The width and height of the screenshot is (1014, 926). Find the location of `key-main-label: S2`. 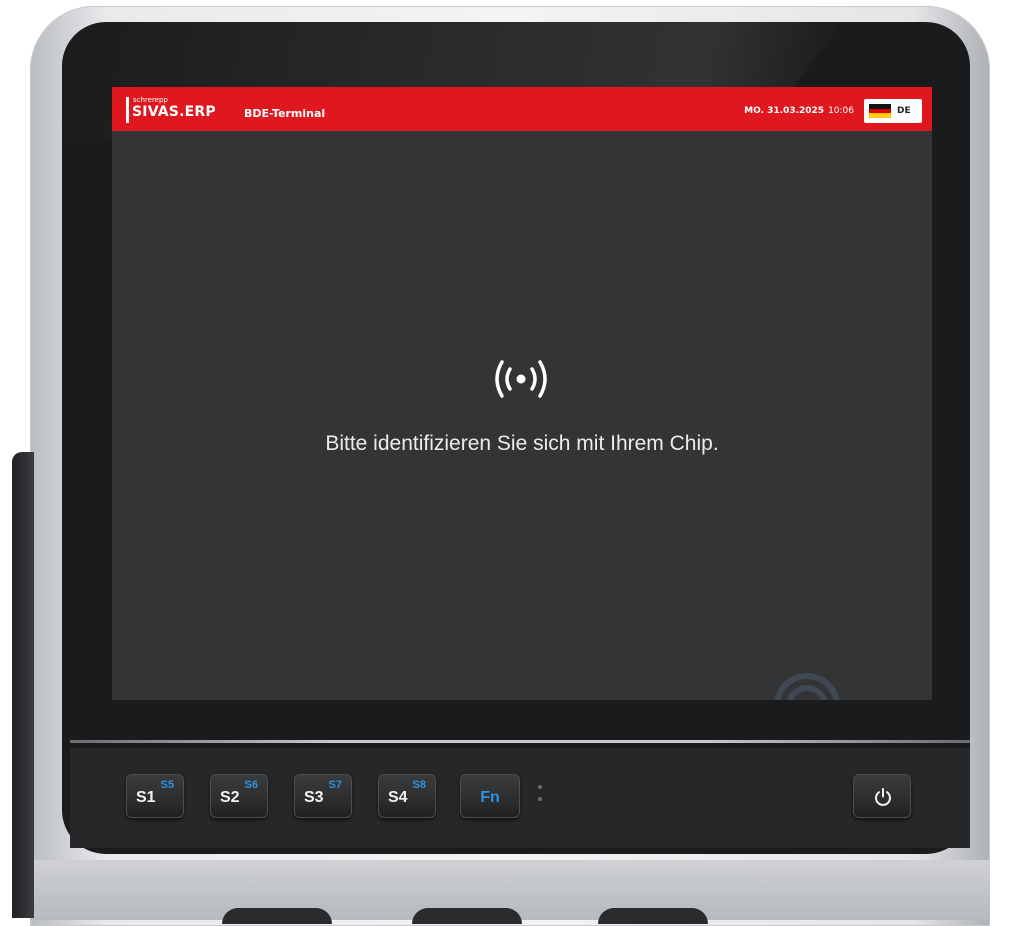

key-main-label: S2 is located at coordinates (230, 797).